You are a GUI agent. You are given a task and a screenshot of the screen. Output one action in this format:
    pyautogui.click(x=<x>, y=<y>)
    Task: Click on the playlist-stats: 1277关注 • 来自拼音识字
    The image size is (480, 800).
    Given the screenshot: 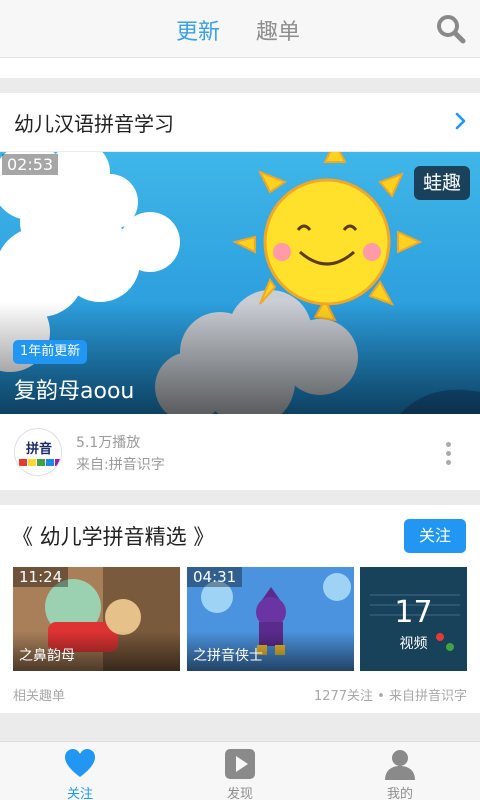 What is the action you would take?
    pyautogui.click(x=390, y=696)
    